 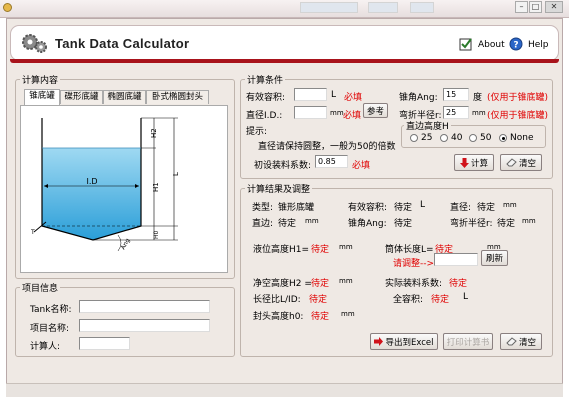 I want to click on clear-conditions-label: 清空, so click(x=527, y=163).